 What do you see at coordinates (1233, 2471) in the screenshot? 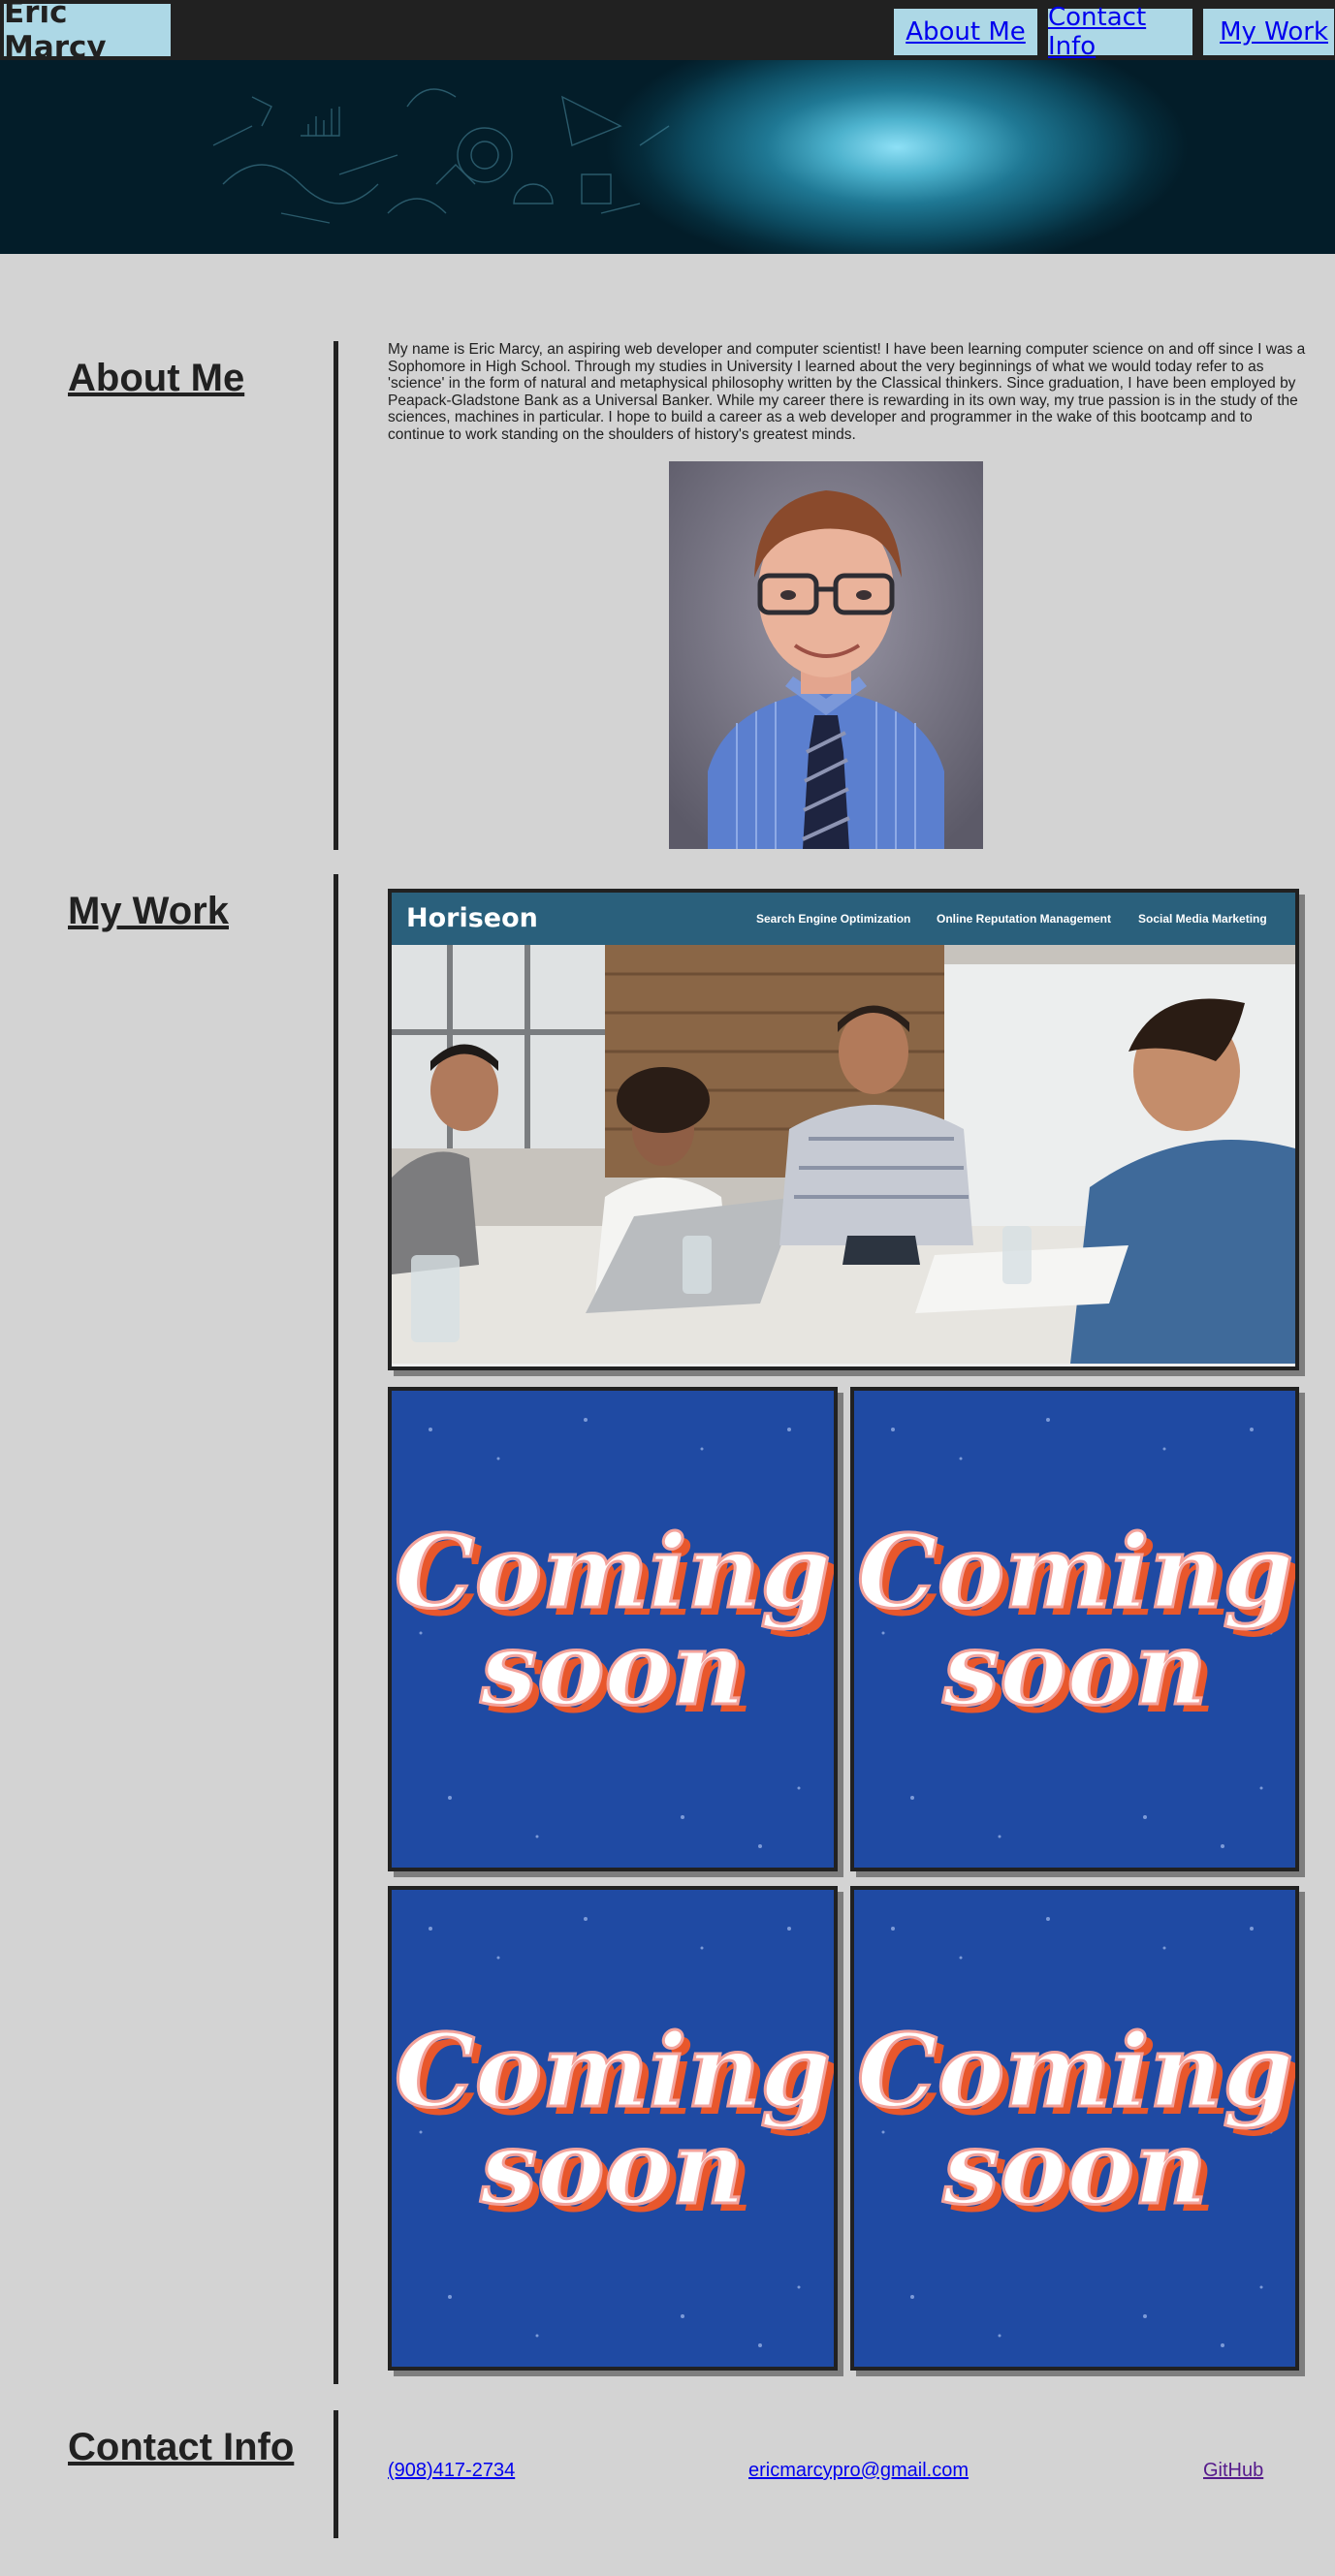
I see `github-link: GitHub` at bounding box center [1233, 2471].